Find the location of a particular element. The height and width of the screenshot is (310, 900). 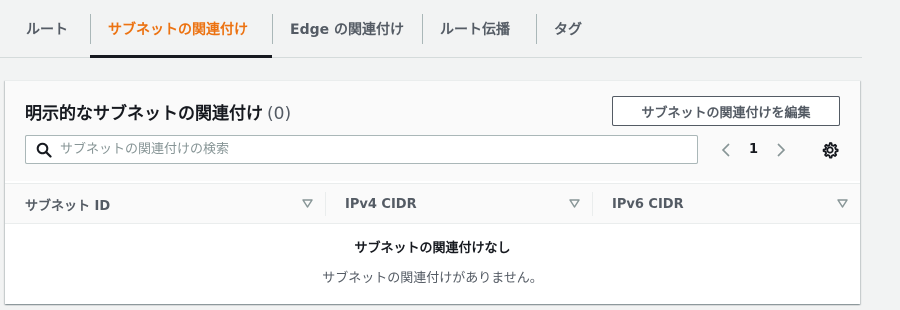

pagination: 1 is located at coordinates (753, 149).